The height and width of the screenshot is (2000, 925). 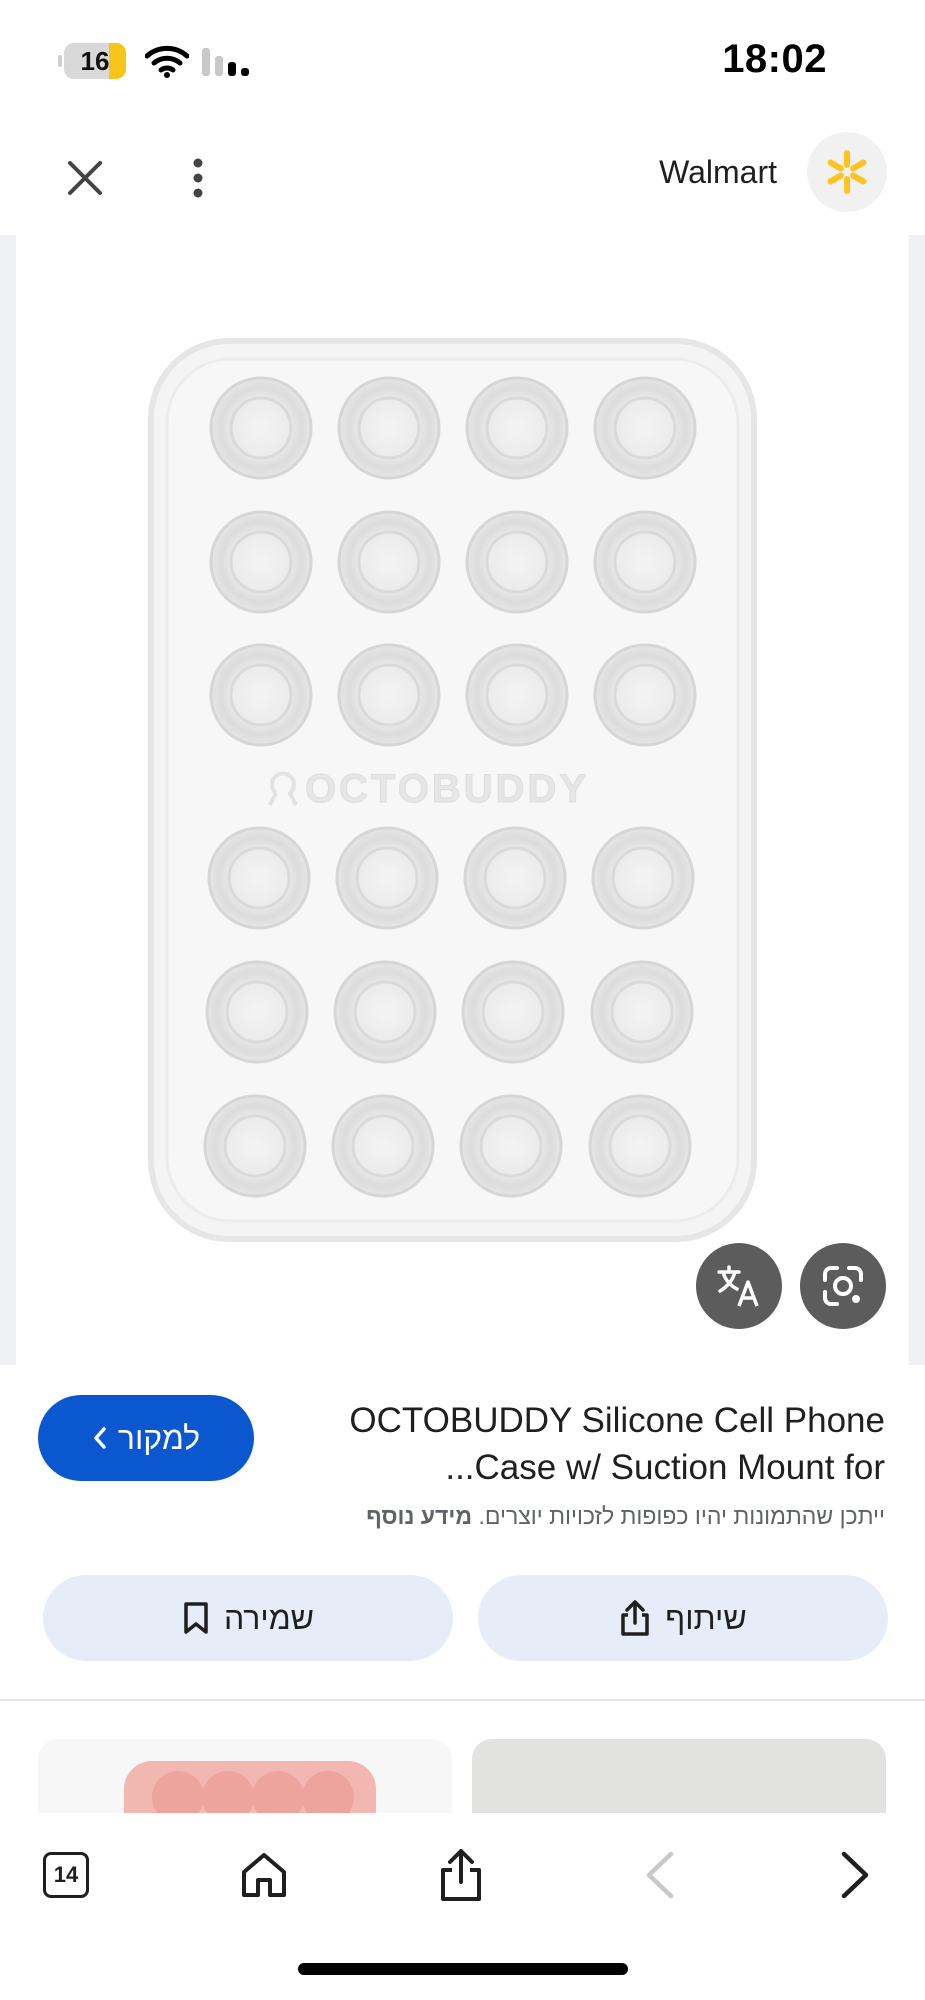 I want to click on google-lens-icon, so click(x=843, y=1286).